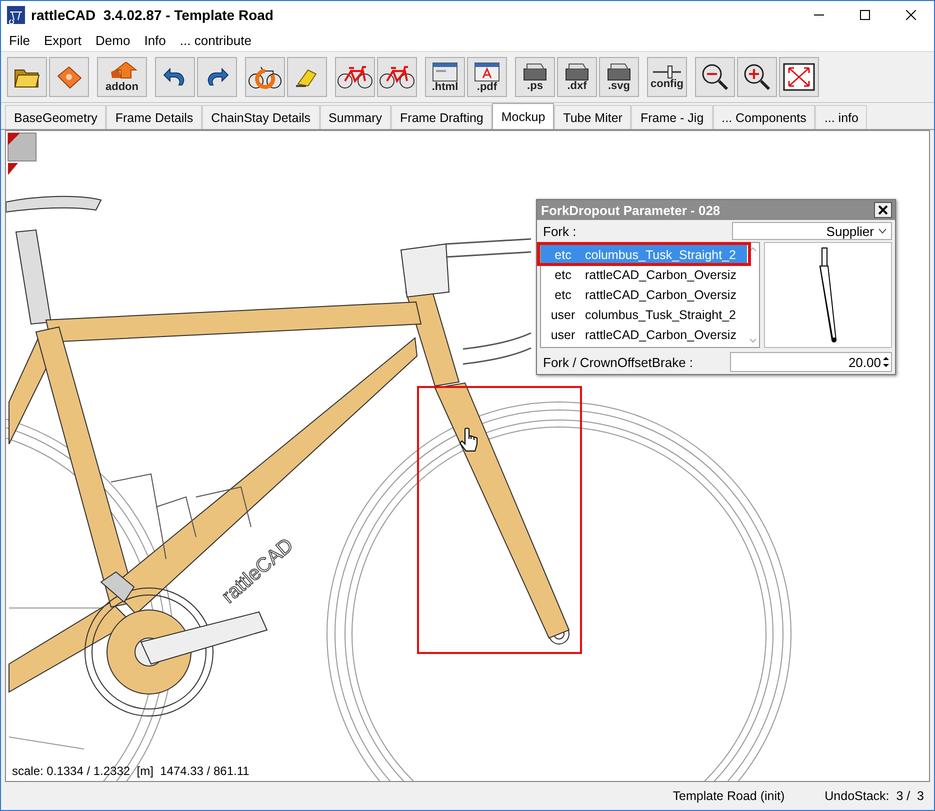  What do you see at coordinates (63, 40) in the screenshot?
I see `menu-item: Export` at bounding box center [63, 40].